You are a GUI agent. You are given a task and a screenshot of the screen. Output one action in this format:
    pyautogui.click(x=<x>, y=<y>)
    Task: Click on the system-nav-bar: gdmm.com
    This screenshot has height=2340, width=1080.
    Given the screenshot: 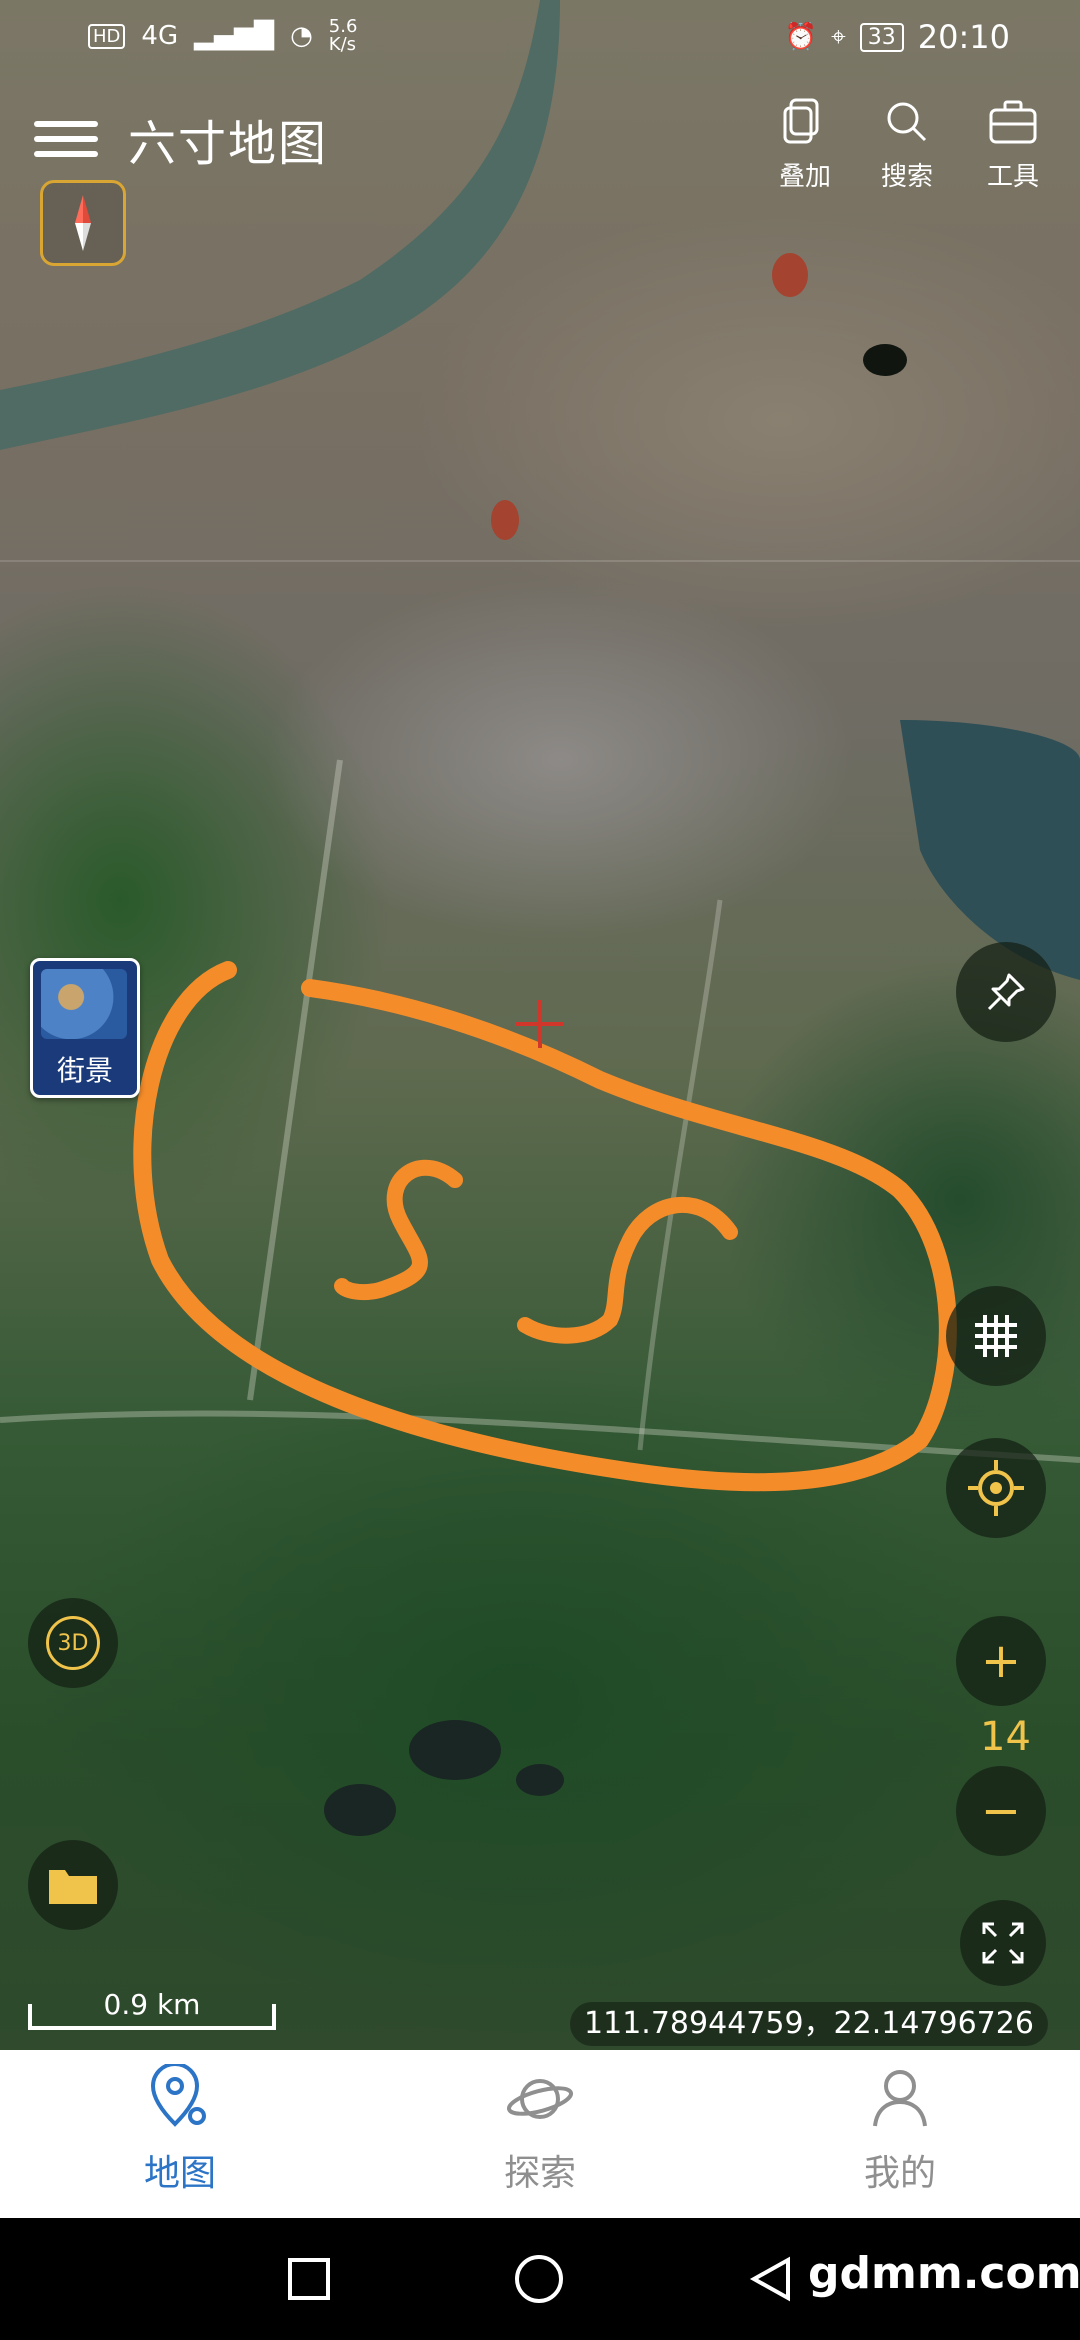 What is the action you would take?
    pyautogui.click(x=540, y=2279)
    